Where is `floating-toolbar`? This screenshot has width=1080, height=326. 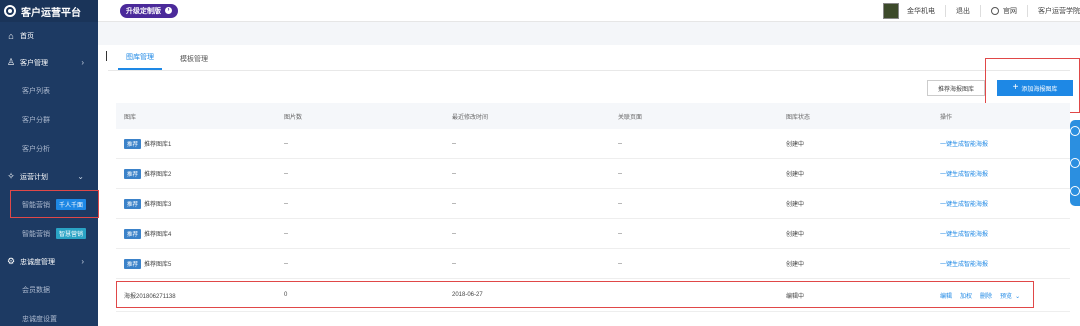
floating-toolbar is located at coordinates (1075, 163).